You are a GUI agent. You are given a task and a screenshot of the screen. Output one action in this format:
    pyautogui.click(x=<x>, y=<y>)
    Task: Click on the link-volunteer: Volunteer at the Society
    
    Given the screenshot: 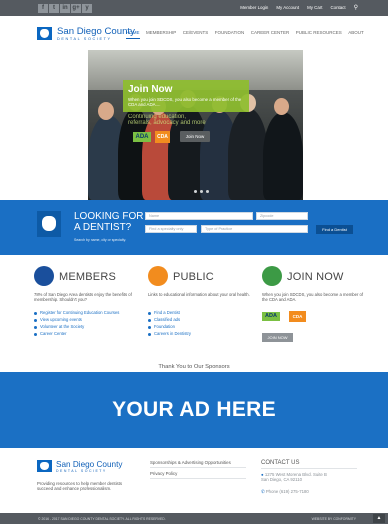 What is the action you would take?
    pyautogui.click(x=76, y=327)
    